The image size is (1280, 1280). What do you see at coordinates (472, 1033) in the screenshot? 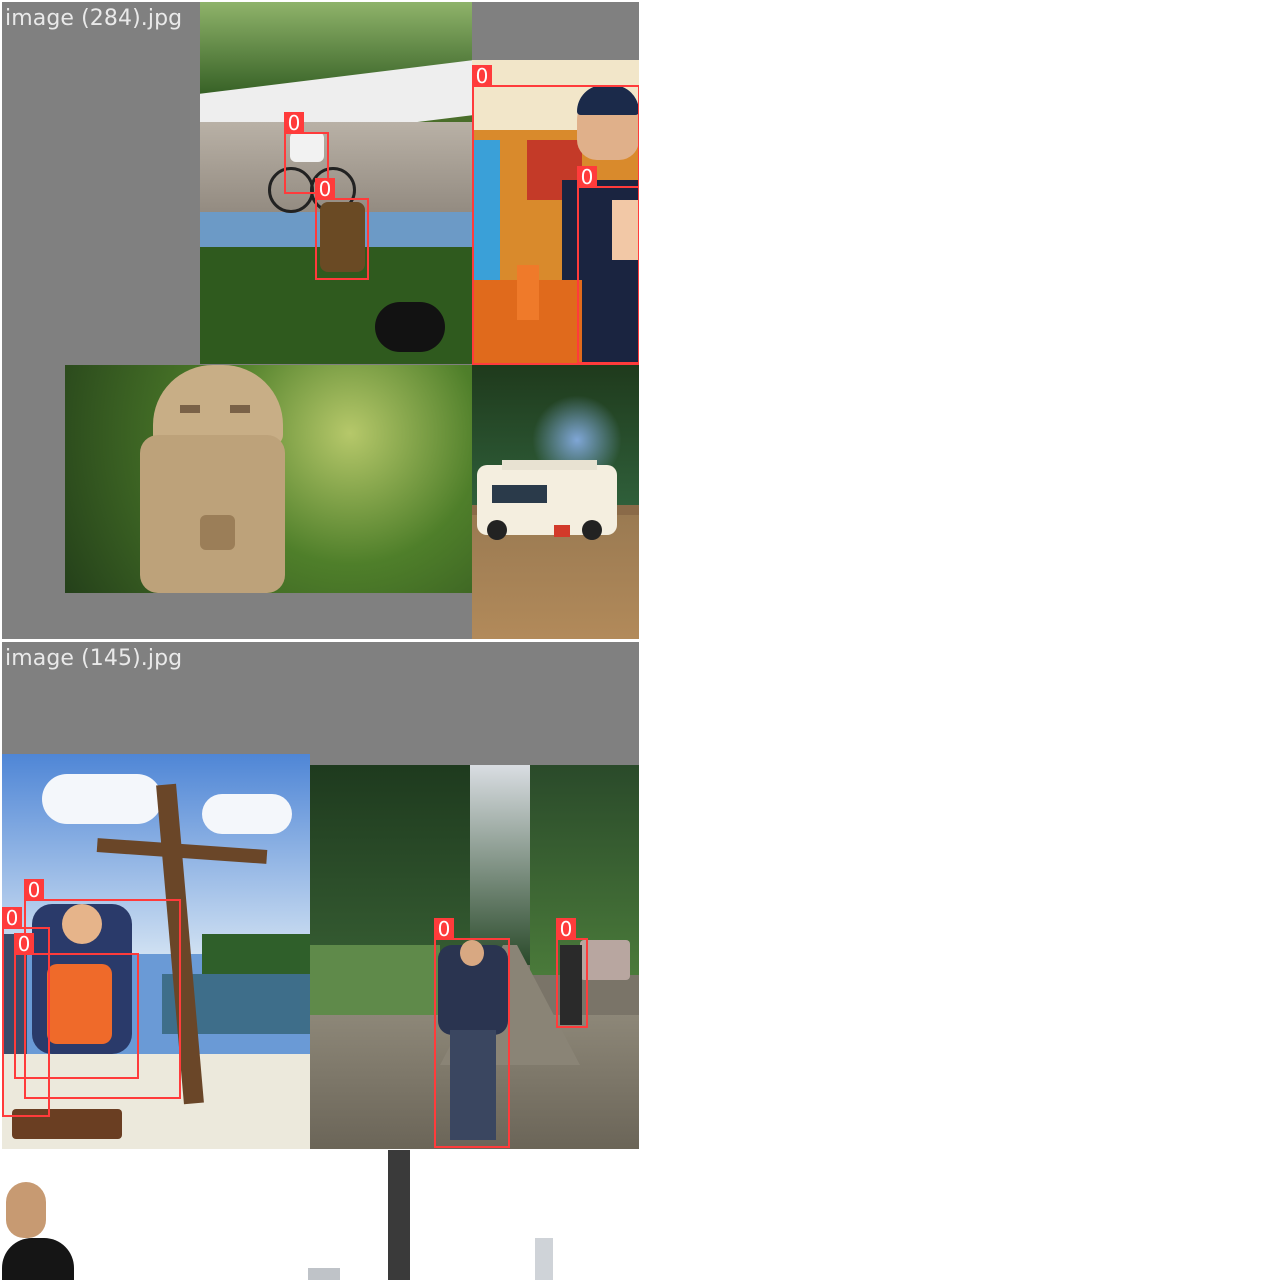
I see `detection-box-walker: 0` at bounding box center [472, 1033].